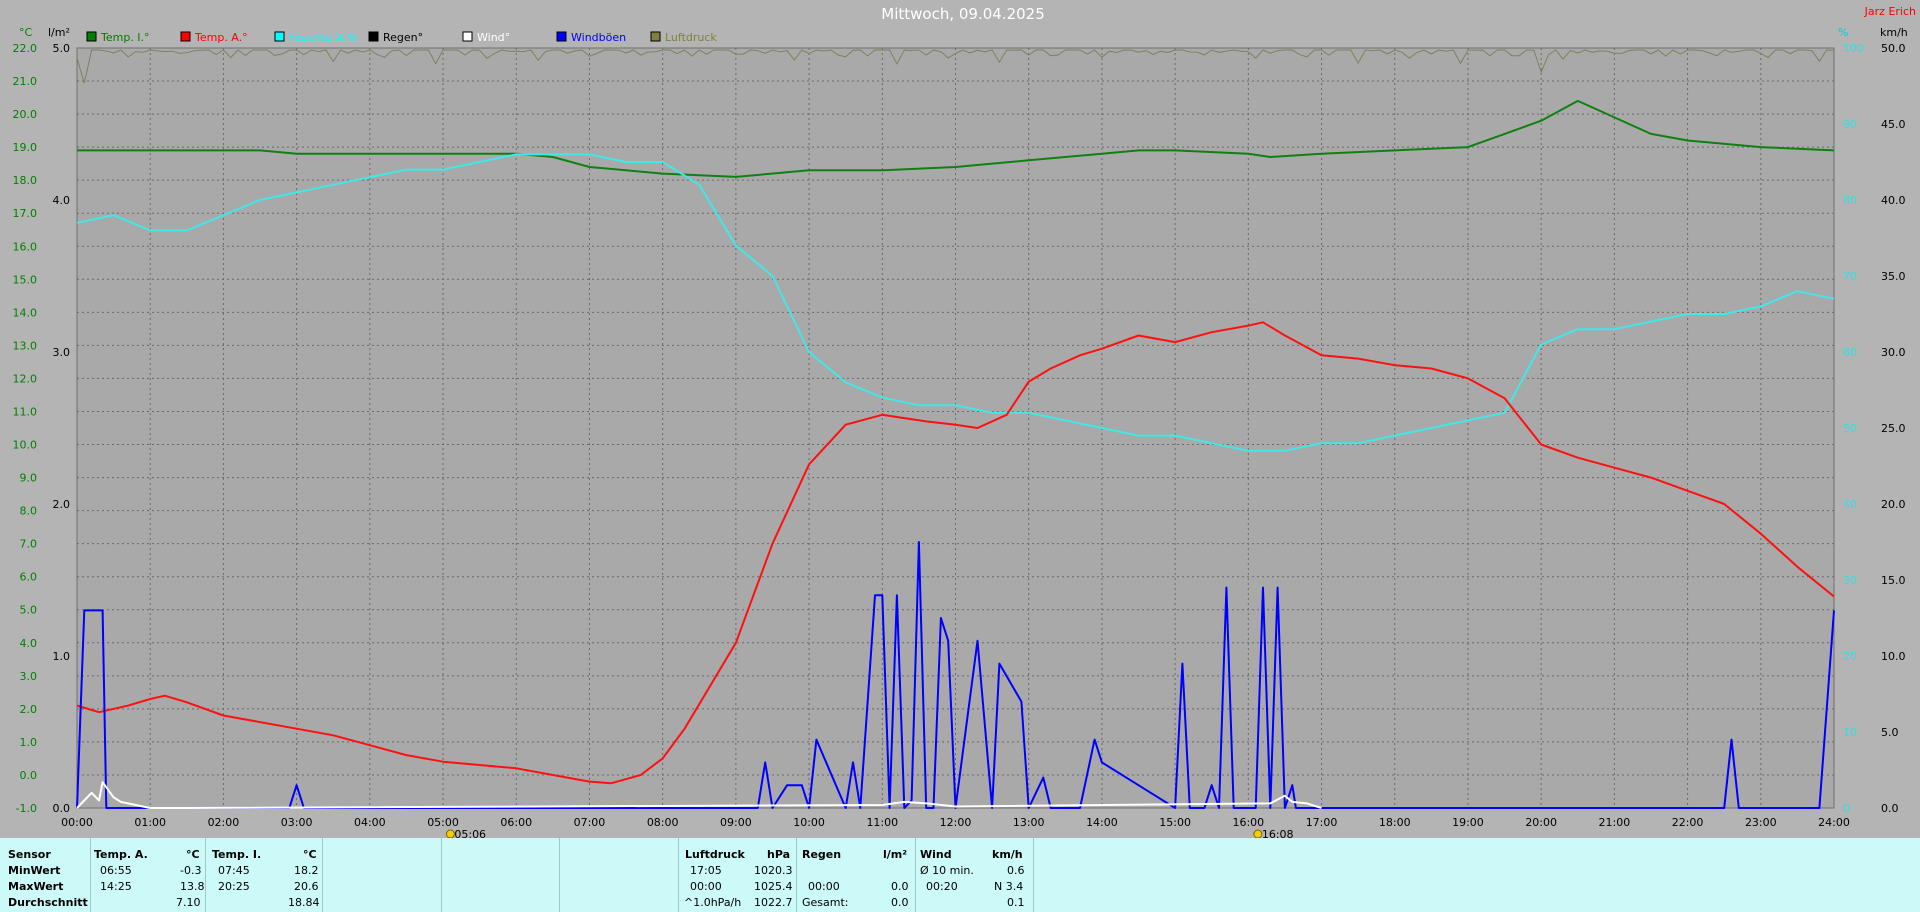 The image size is (1920, 912). What do you see at coordinates (297, 822) in the screenshot?
I see `x-tick-label: 03:00` at bounding box center [297, 822].